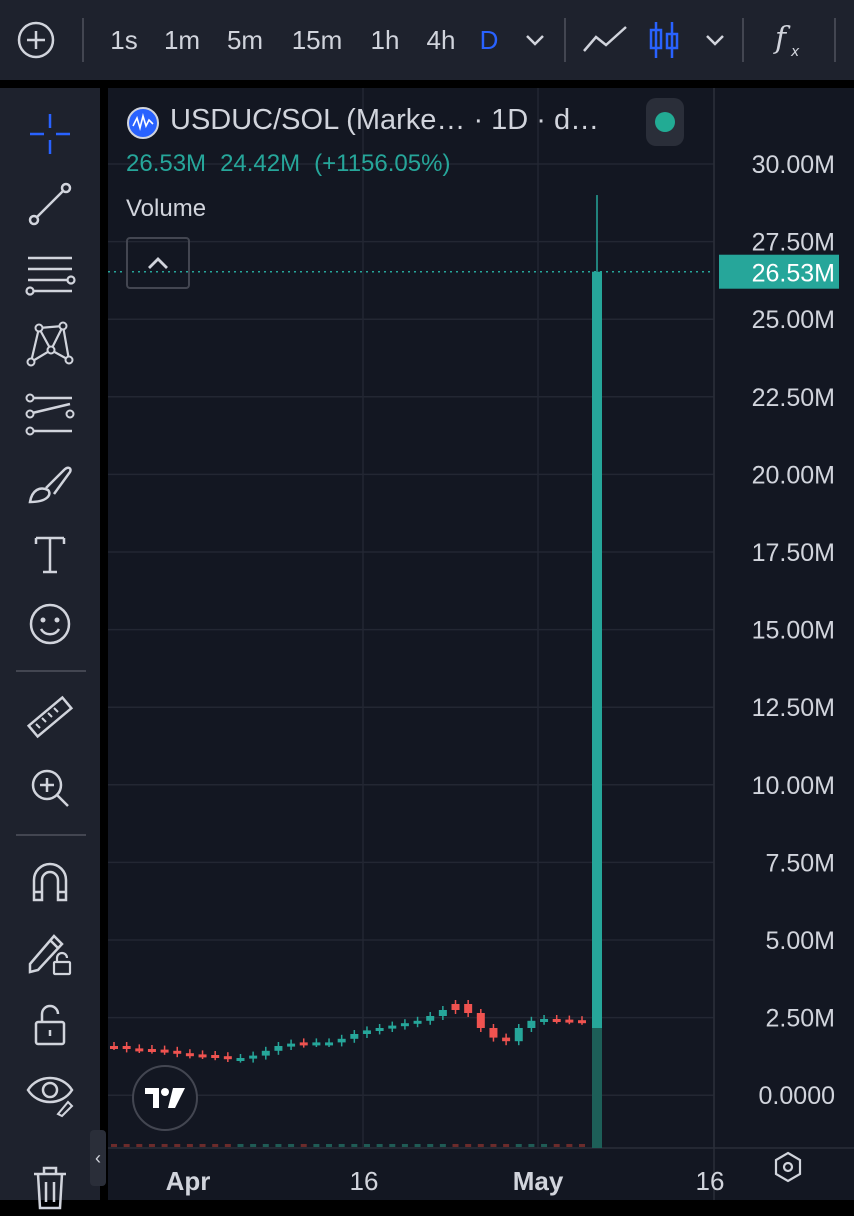 Image resolution: width=854 pixels, height=1216 pixels. I want to click on interval-1s: 1s, so click(124, 40).